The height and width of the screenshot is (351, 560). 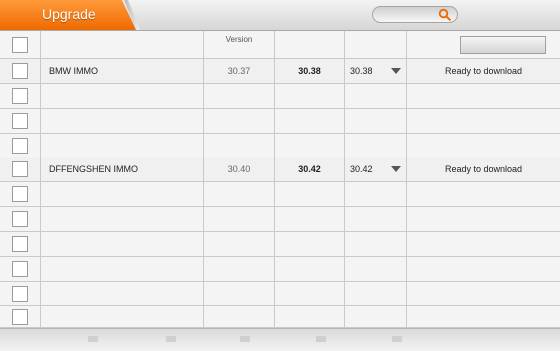 I want to click on latest-version: 30.38, so click(x=310, y=71).